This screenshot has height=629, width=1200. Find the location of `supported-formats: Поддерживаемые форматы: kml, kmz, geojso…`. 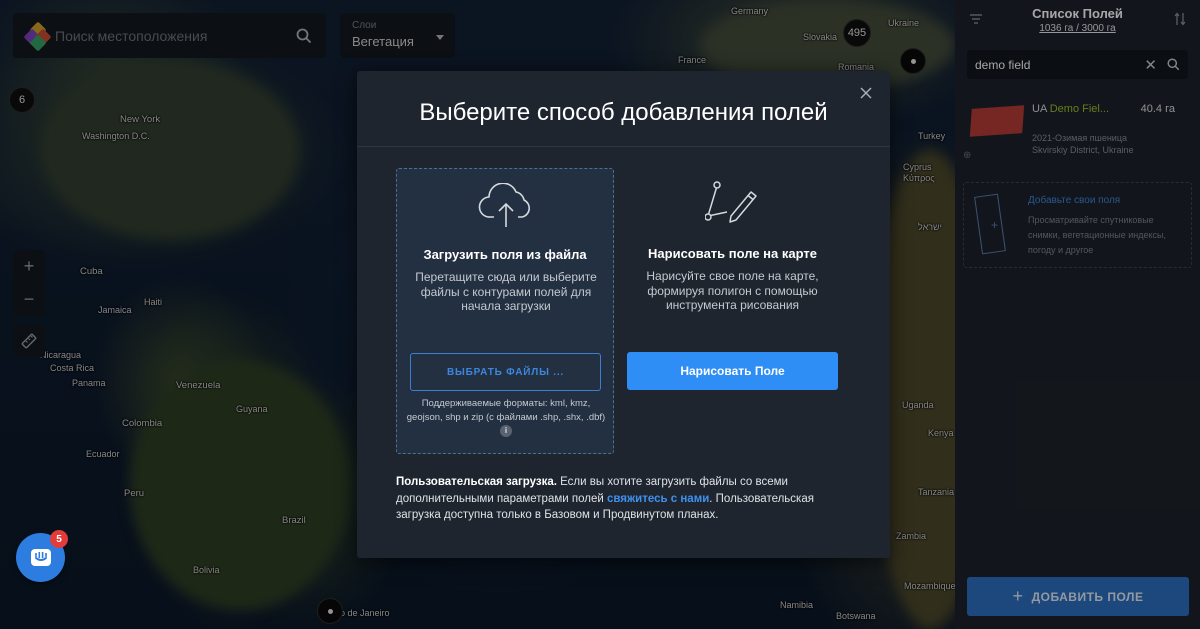

supported-formats: Поддерживаемые форматы: kml, kmz, geojso… is located at coordinates (506, 418).